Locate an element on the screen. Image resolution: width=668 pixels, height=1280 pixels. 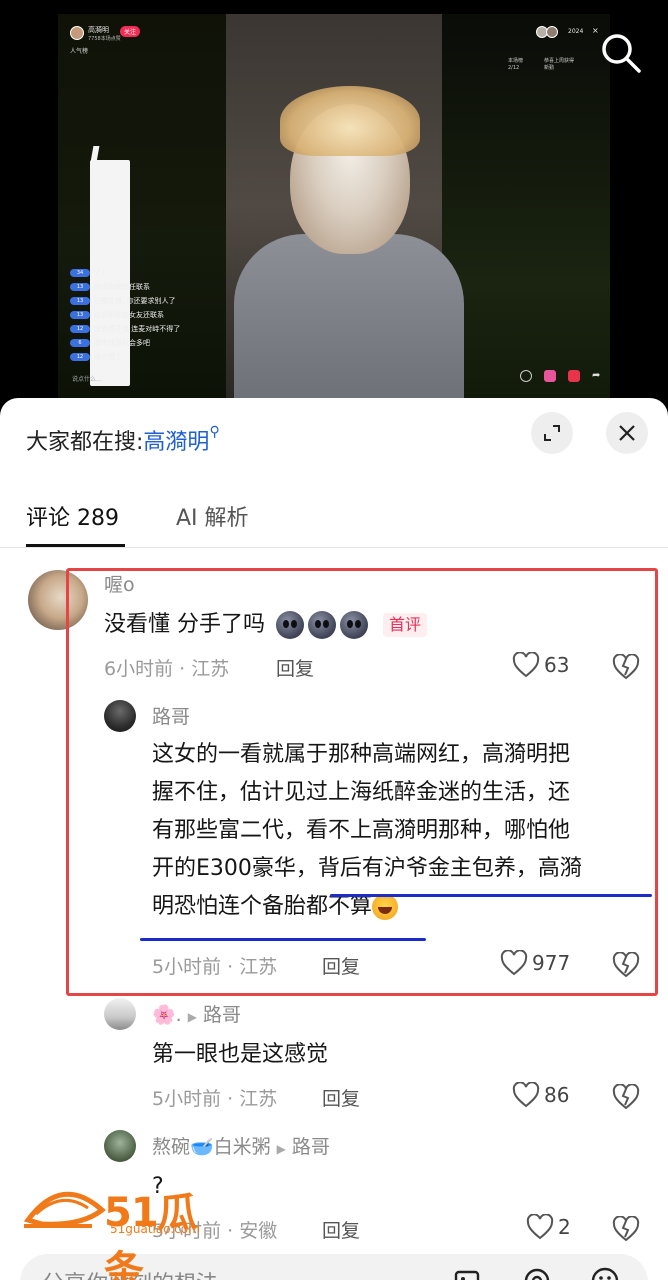
tab-divider is located at coordinates (334, 547).